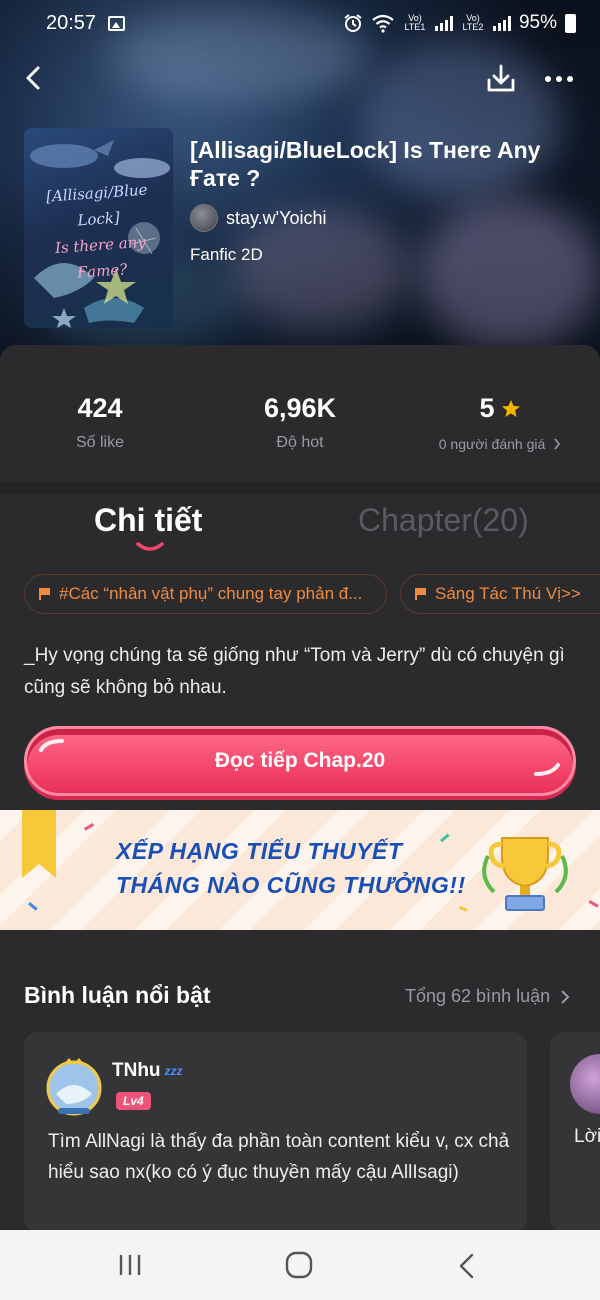  What do you see at coordinates (467, 1266) in the screenshot?
I see `back-icon` at bounding box center [467, 1266].